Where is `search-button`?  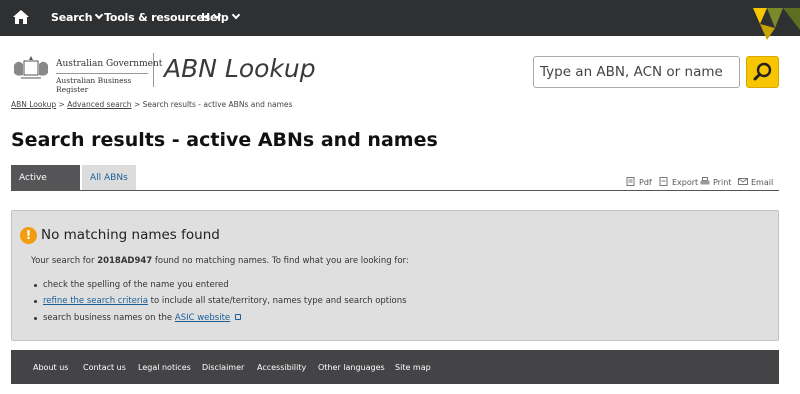 search-button is located at coordinates (762, 72).